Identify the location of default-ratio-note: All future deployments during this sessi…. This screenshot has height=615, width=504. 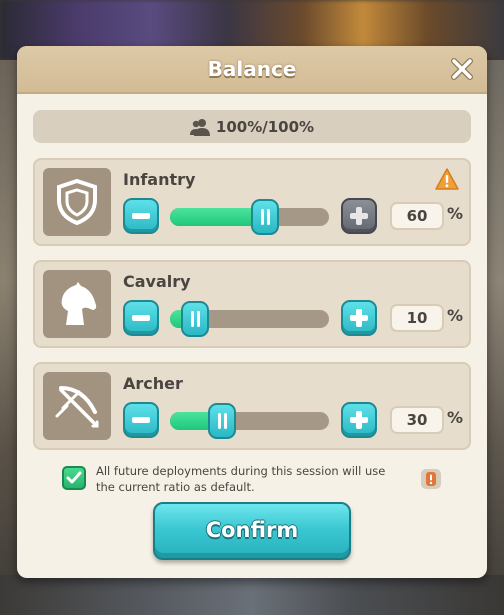
(241, 479).